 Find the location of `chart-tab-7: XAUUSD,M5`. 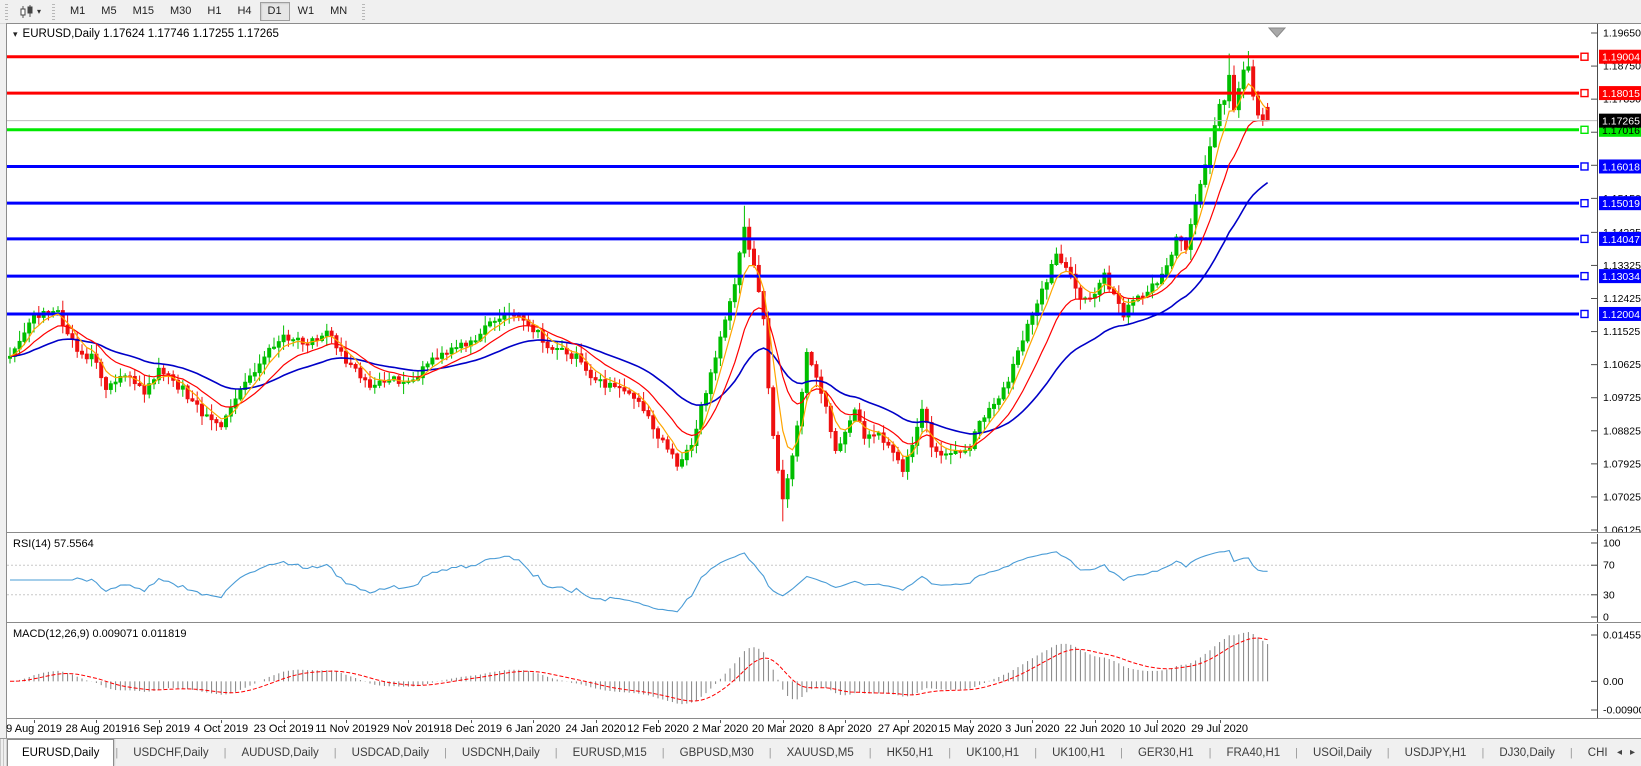

chart-tab-7: XAUUSD,M5 is located at coordinates (820, 752).